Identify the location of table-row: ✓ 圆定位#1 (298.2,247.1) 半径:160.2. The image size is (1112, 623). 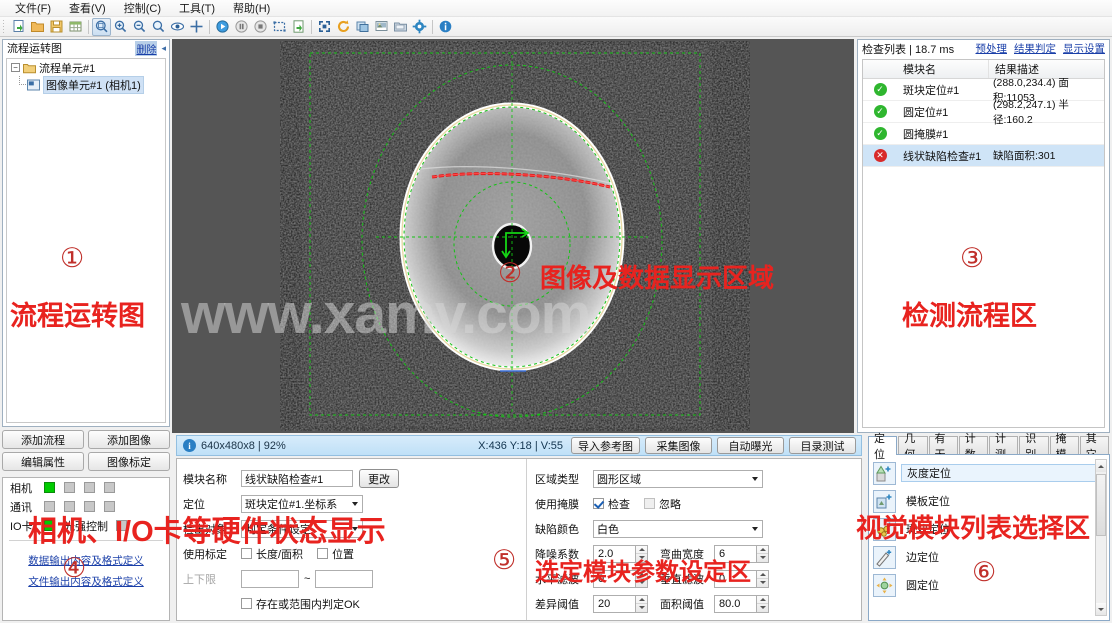
(983, 112).